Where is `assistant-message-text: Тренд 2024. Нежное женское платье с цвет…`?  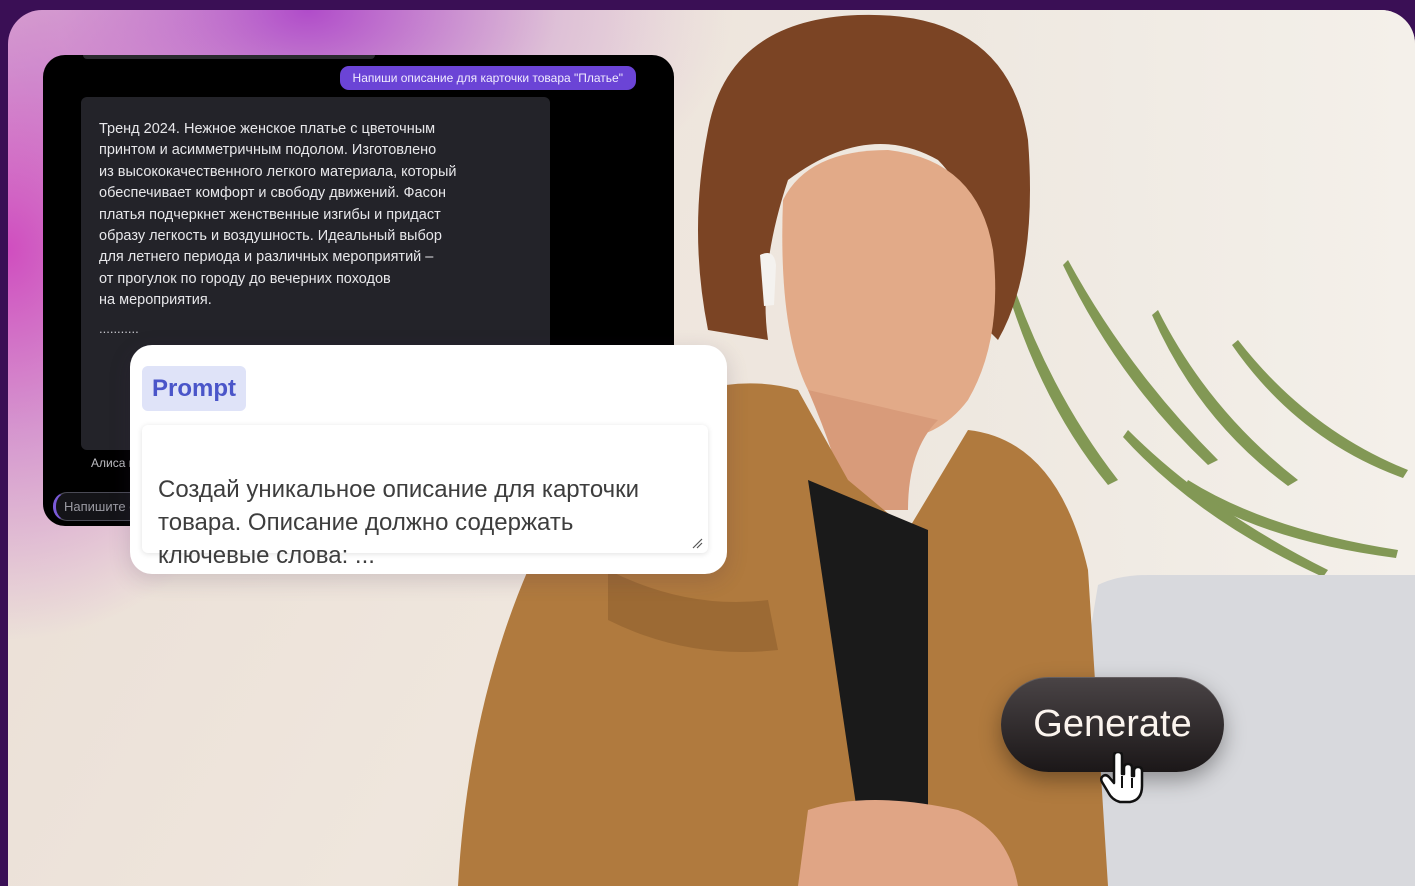
assistant-message-text: Тренд 2024. Нежное женское платье с цвет… is located at coordinates (278, 215).